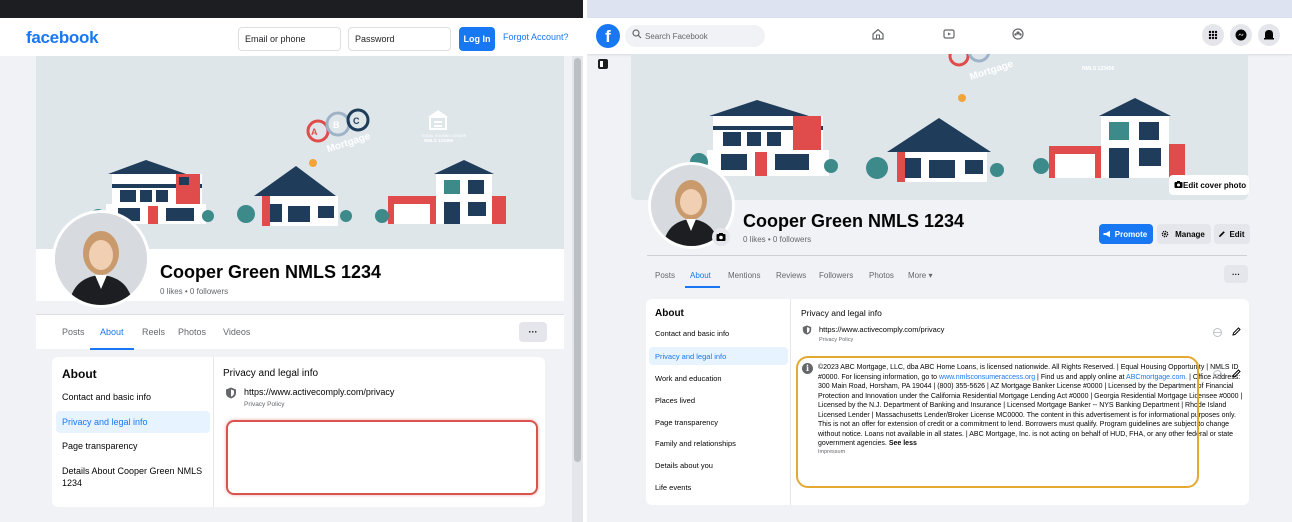 Image resolution: width=1292 pixels, height=522 pixels. What do you see at coordinates (718, 378) in the screenshot?
I see `about-item-work: Work and education` at bounding box center [718, 378].